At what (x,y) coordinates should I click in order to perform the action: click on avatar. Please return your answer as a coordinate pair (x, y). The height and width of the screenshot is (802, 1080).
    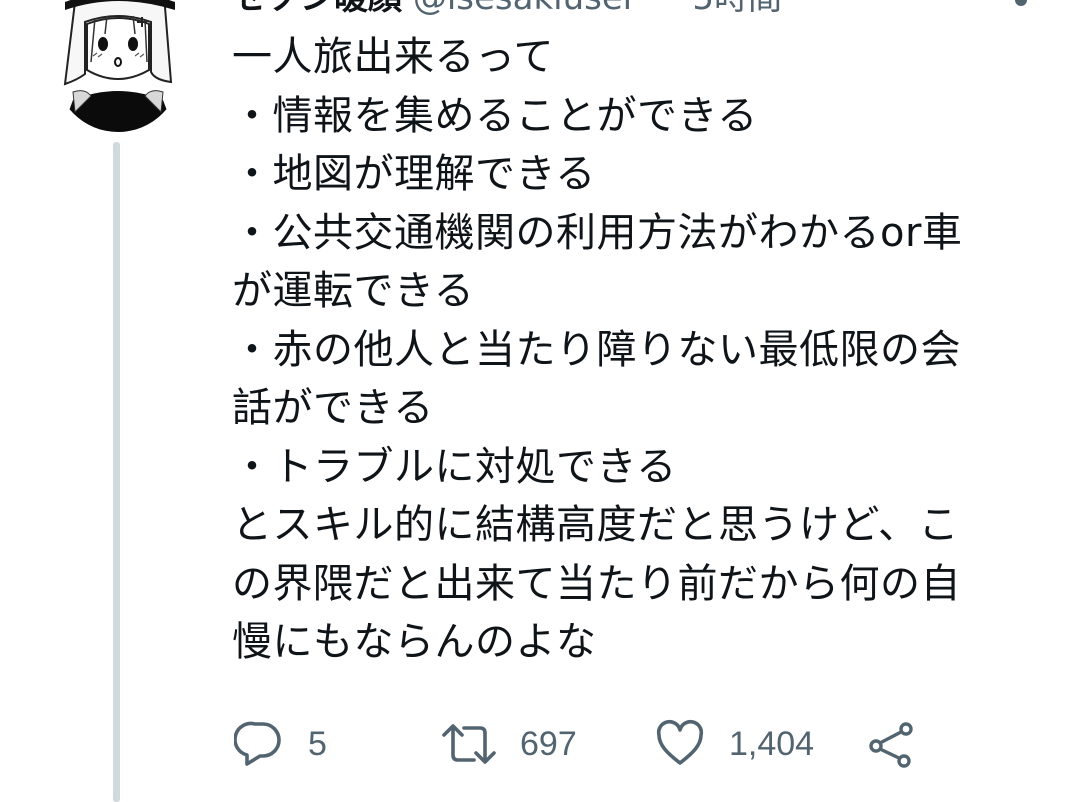
    Looking at the image, I should click on (118, 66).